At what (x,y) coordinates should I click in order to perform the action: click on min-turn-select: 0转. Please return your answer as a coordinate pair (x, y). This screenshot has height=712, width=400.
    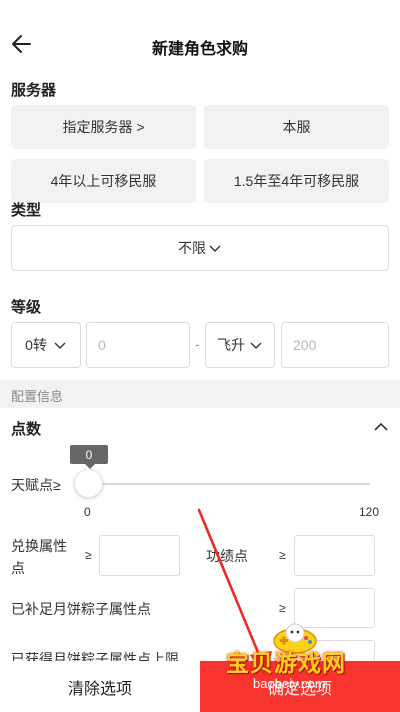
    Looking at the image, I should click on (46, 345).